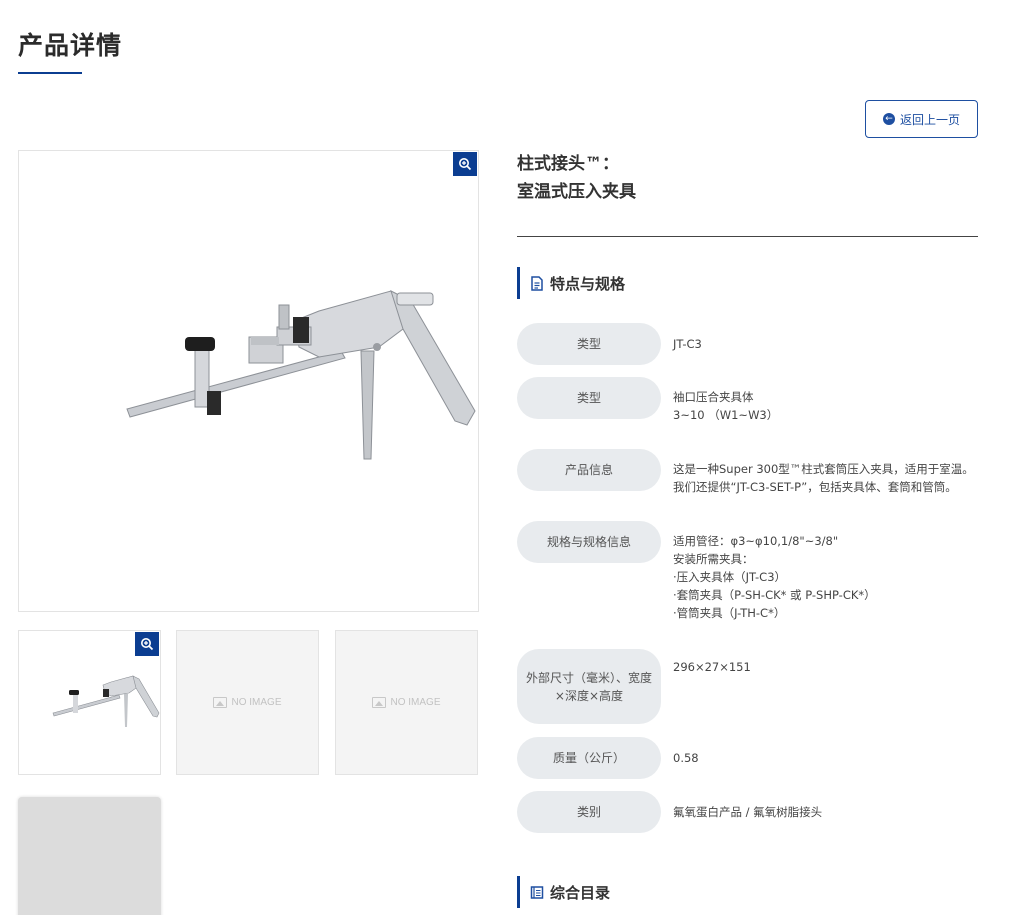 The image size is (1021, 915). Describe the element at coordinates (726, 406) in the screenshot. I see `spec-value: 袖口压合夹具体 3~10 （W1~W3）` at that location.